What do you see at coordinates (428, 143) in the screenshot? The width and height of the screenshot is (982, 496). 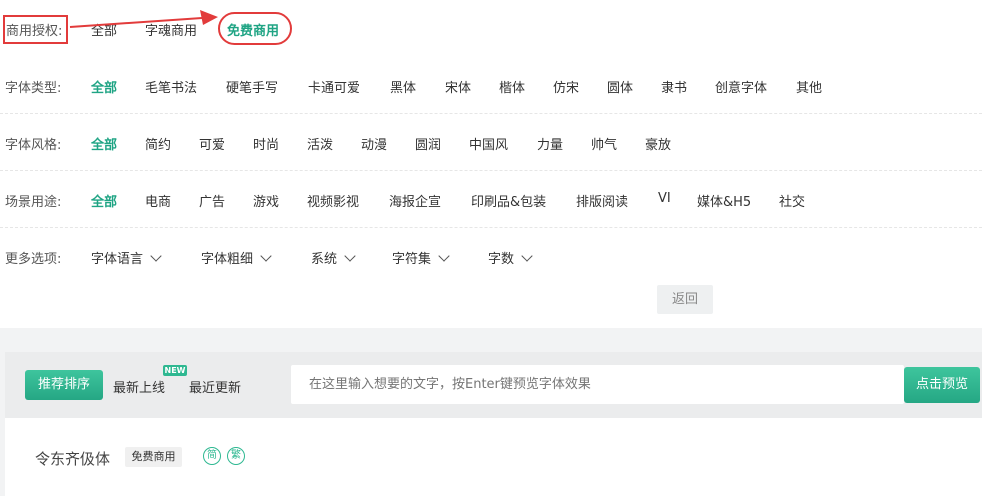 I see `style-option-rounded: 圆润` at bounding box center [428, 143].